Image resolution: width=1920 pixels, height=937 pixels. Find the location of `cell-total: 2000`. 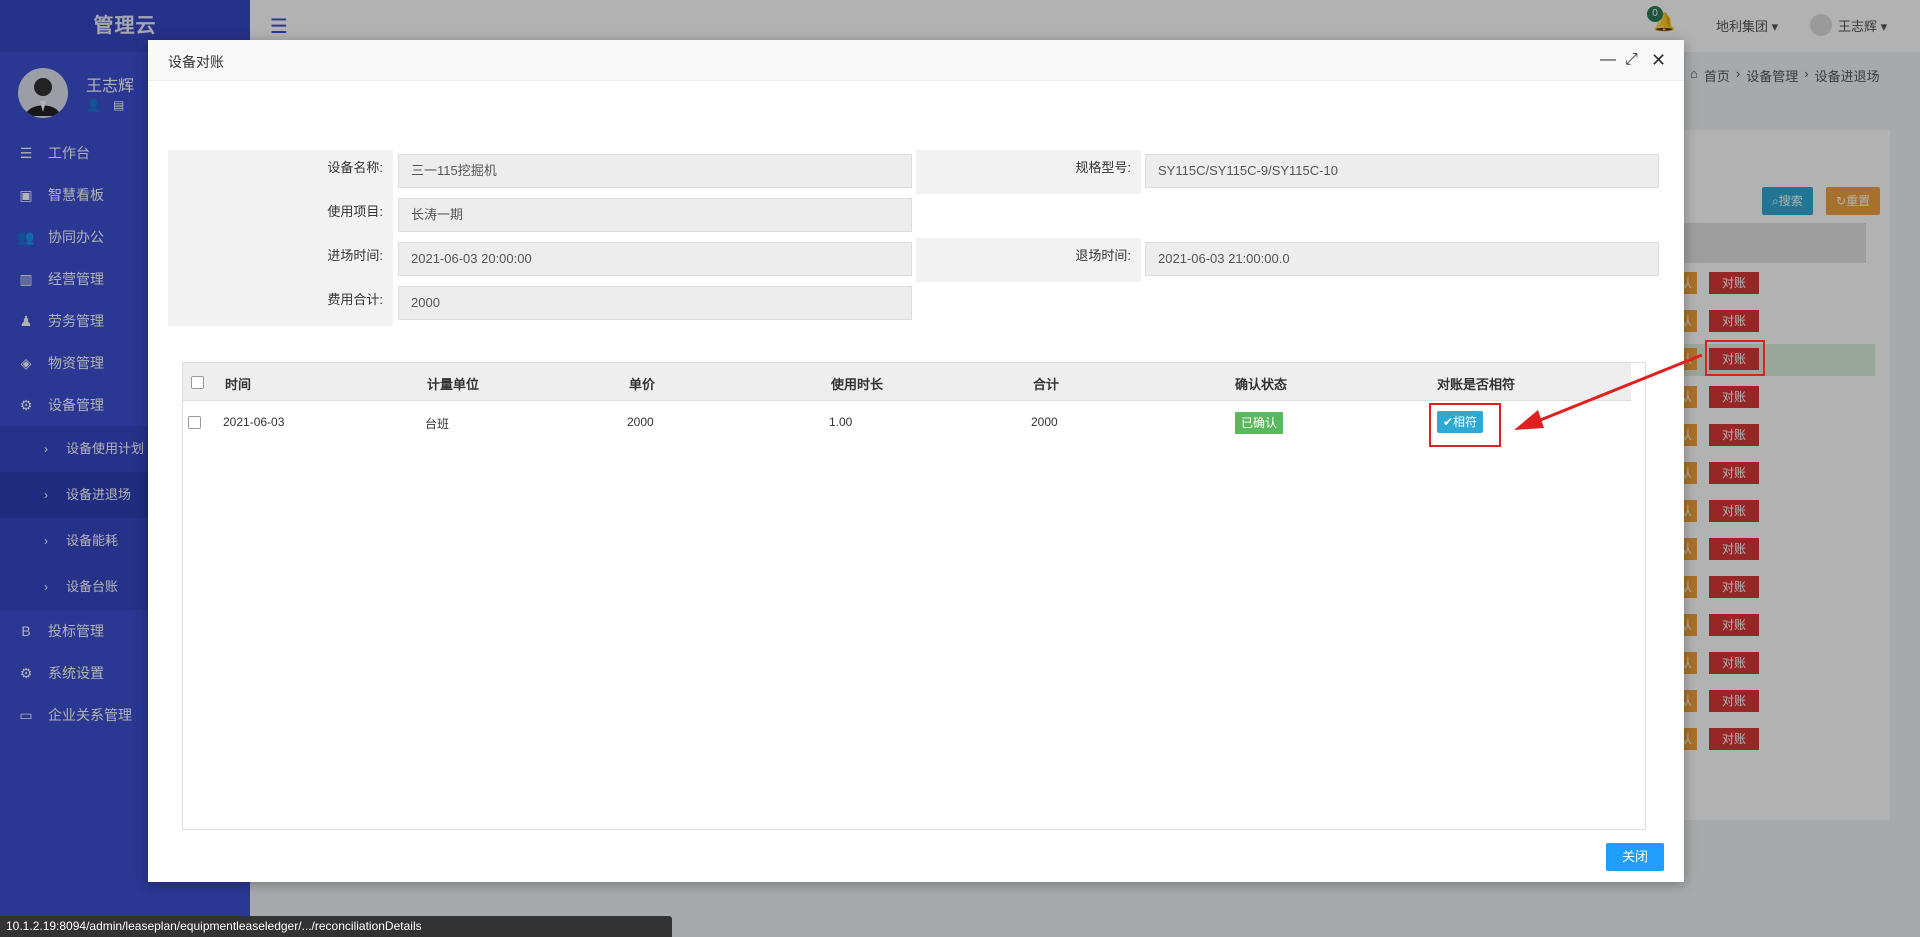

cell-total: 2000 is located at coordinates (1044, 422).